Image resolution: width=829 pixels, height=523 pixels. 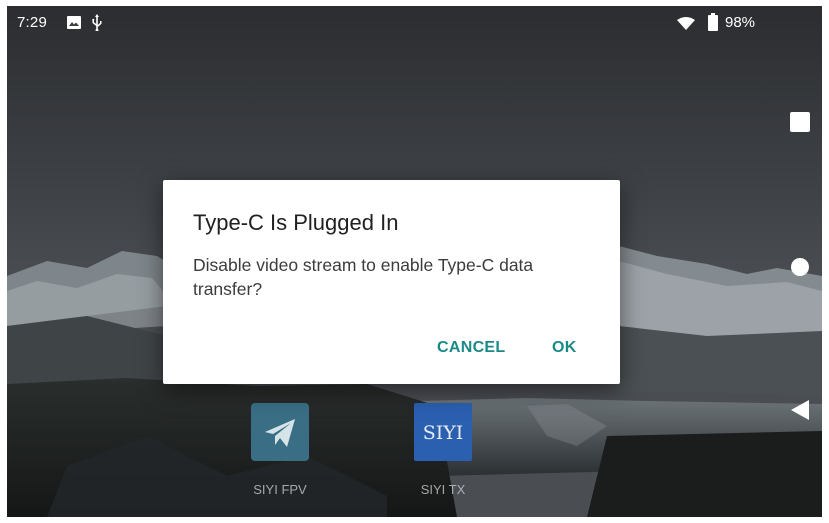 What do you see at coordinates (564, 348) in the screenshot?
I see `ok-button: OK` at bounding box center [564, 348].